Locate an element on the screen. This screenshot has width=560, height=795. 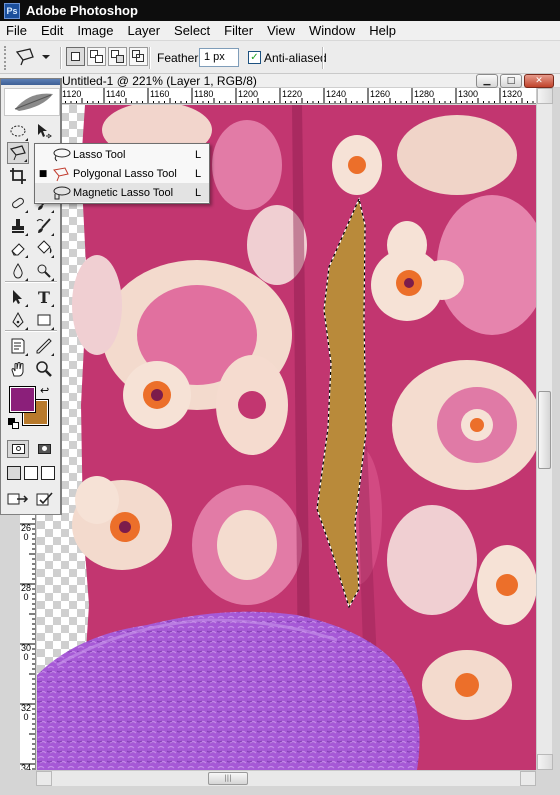
options-bar-grip is located at coordinates (6, 58).